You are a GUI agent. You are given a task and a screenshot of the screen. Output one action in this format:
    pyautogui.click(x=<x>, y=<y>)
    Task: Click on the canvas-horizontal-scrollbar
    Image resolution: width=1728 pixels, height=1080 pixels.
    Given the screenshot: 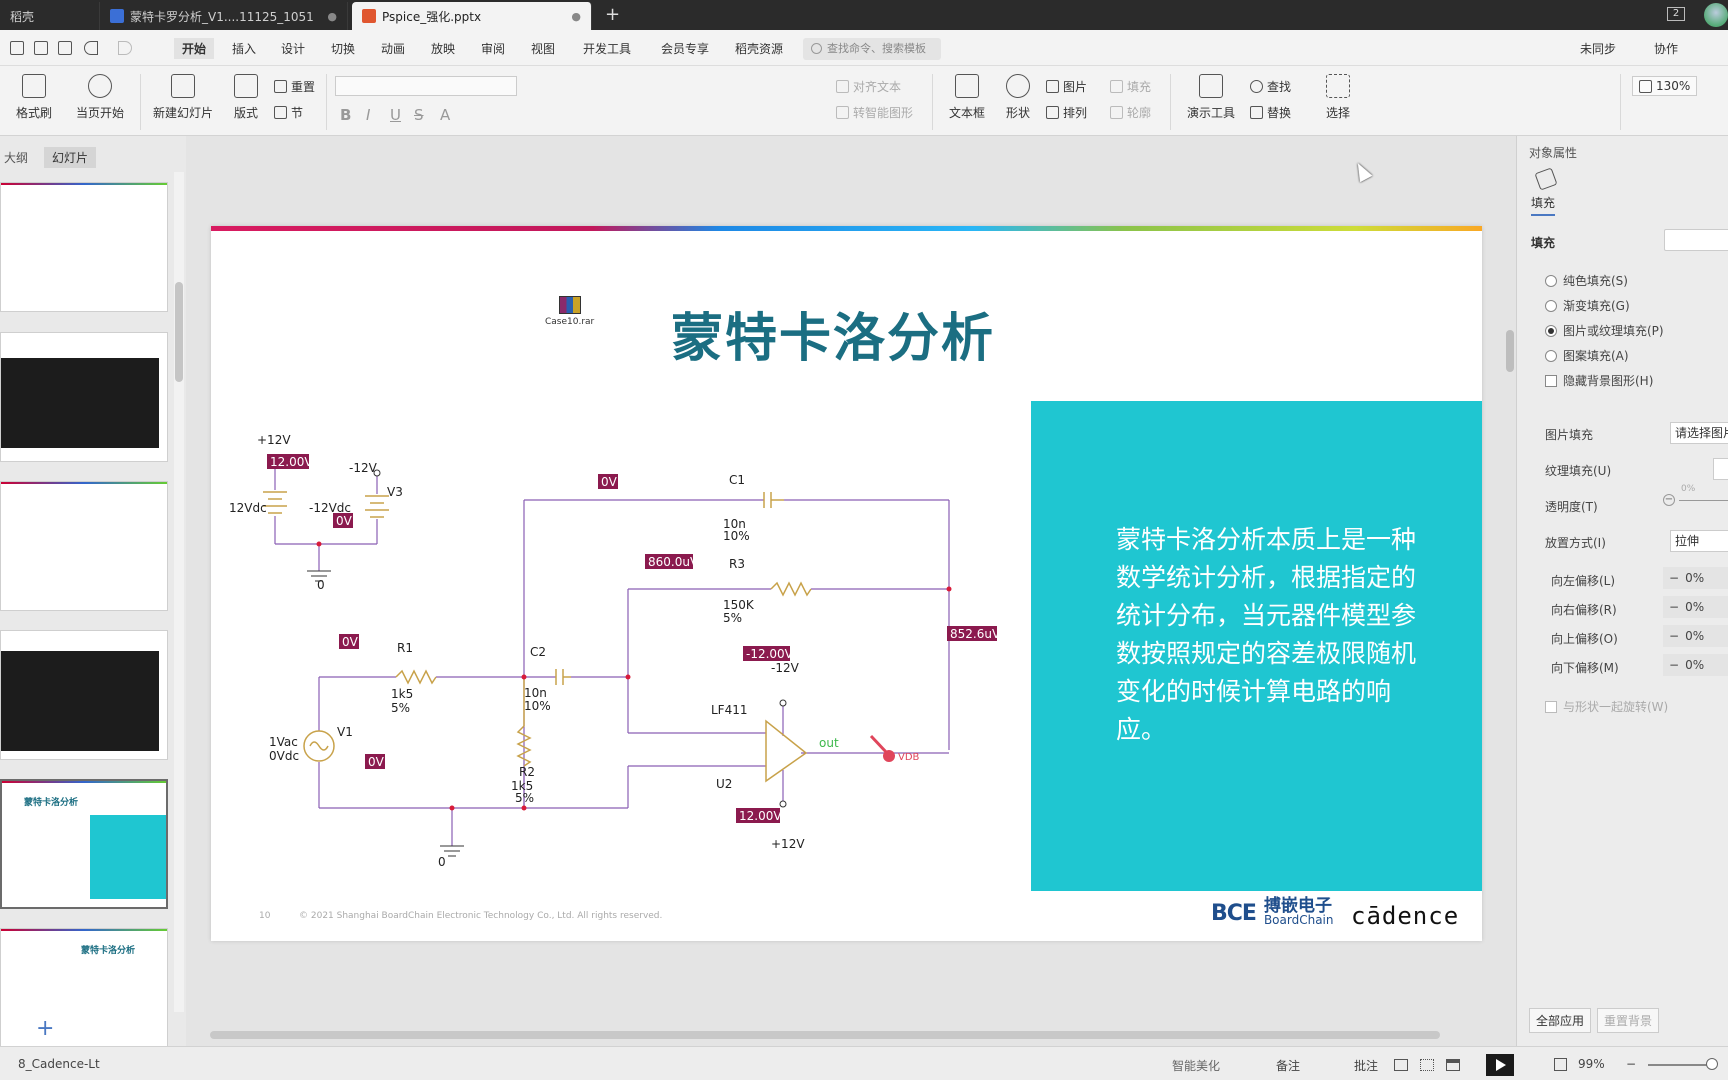 What is the action you would take?
    pyautogui.click(x=825, y=1035)
    